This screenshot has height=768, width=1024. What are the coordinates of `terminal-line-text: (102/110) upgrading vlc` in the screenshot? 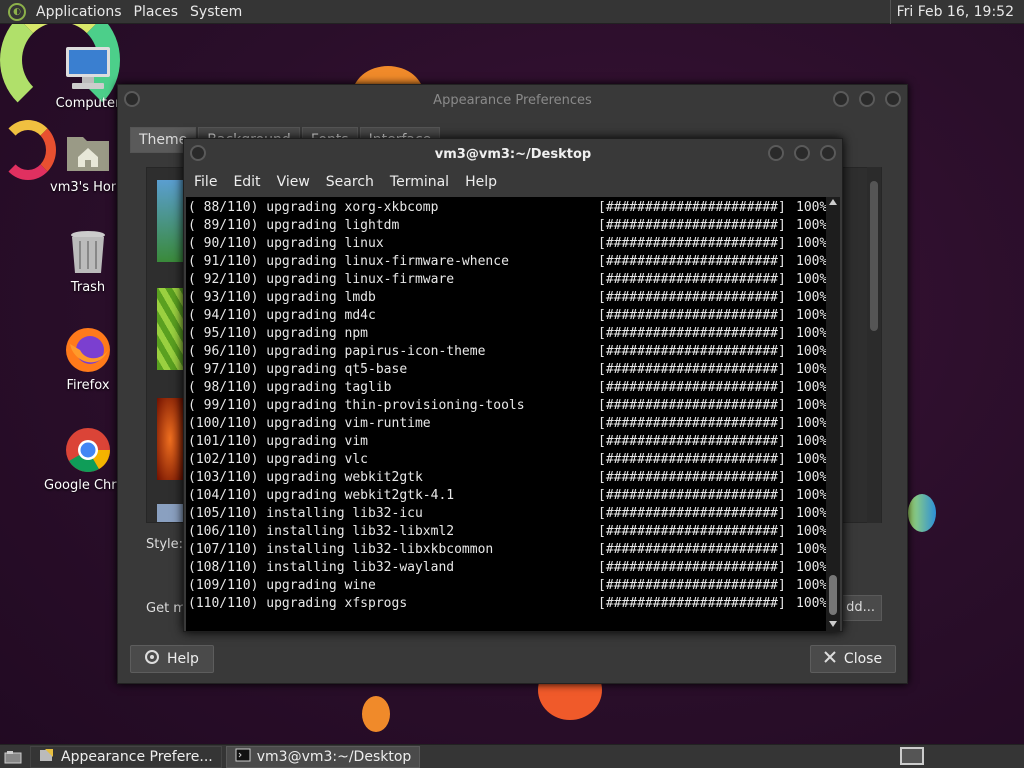 It's located at (278, 459).